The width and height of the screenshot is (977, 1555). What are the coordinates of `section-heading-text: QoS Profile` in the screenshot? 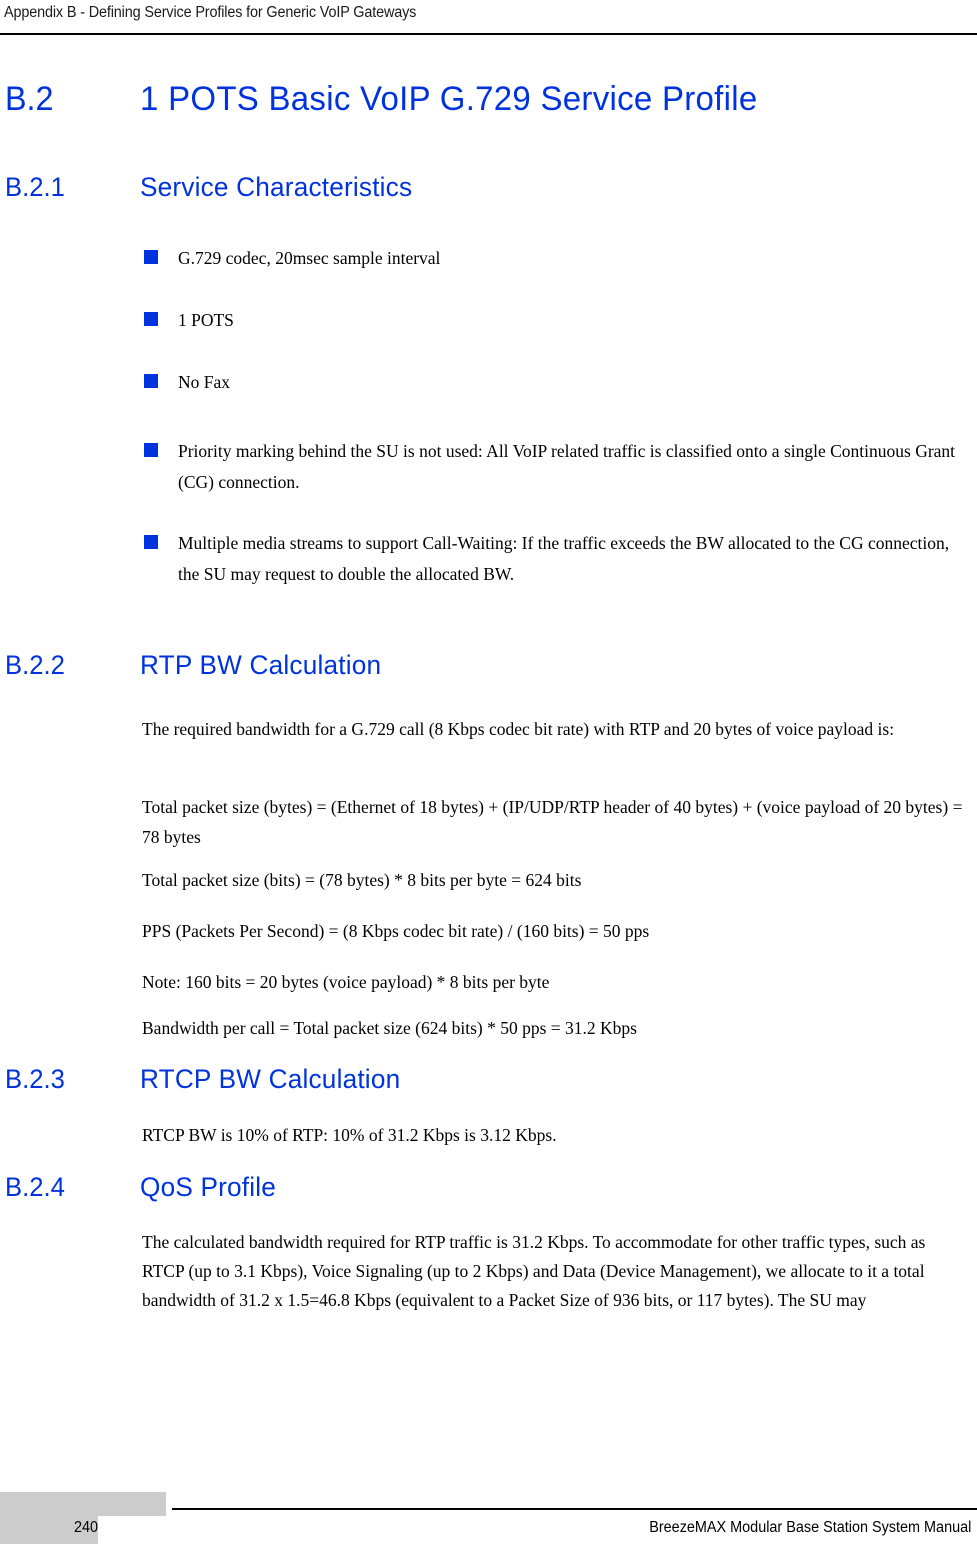 It's located at (208, 1187).